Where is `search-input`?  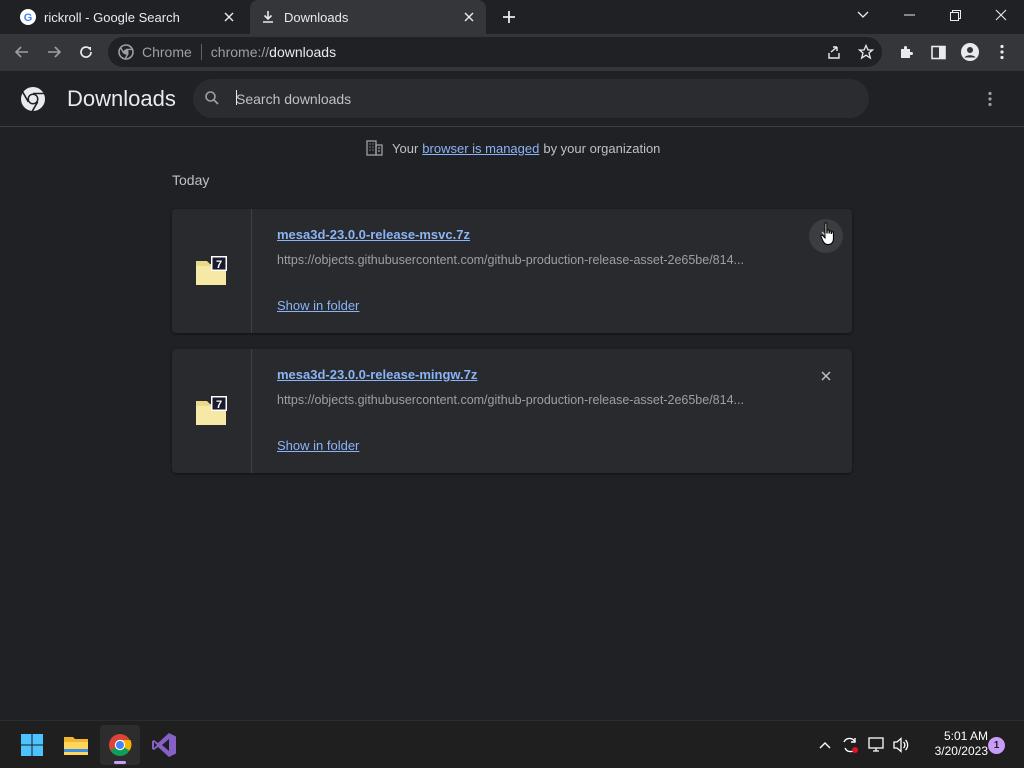
search-input is located at coordinates (536, 98).